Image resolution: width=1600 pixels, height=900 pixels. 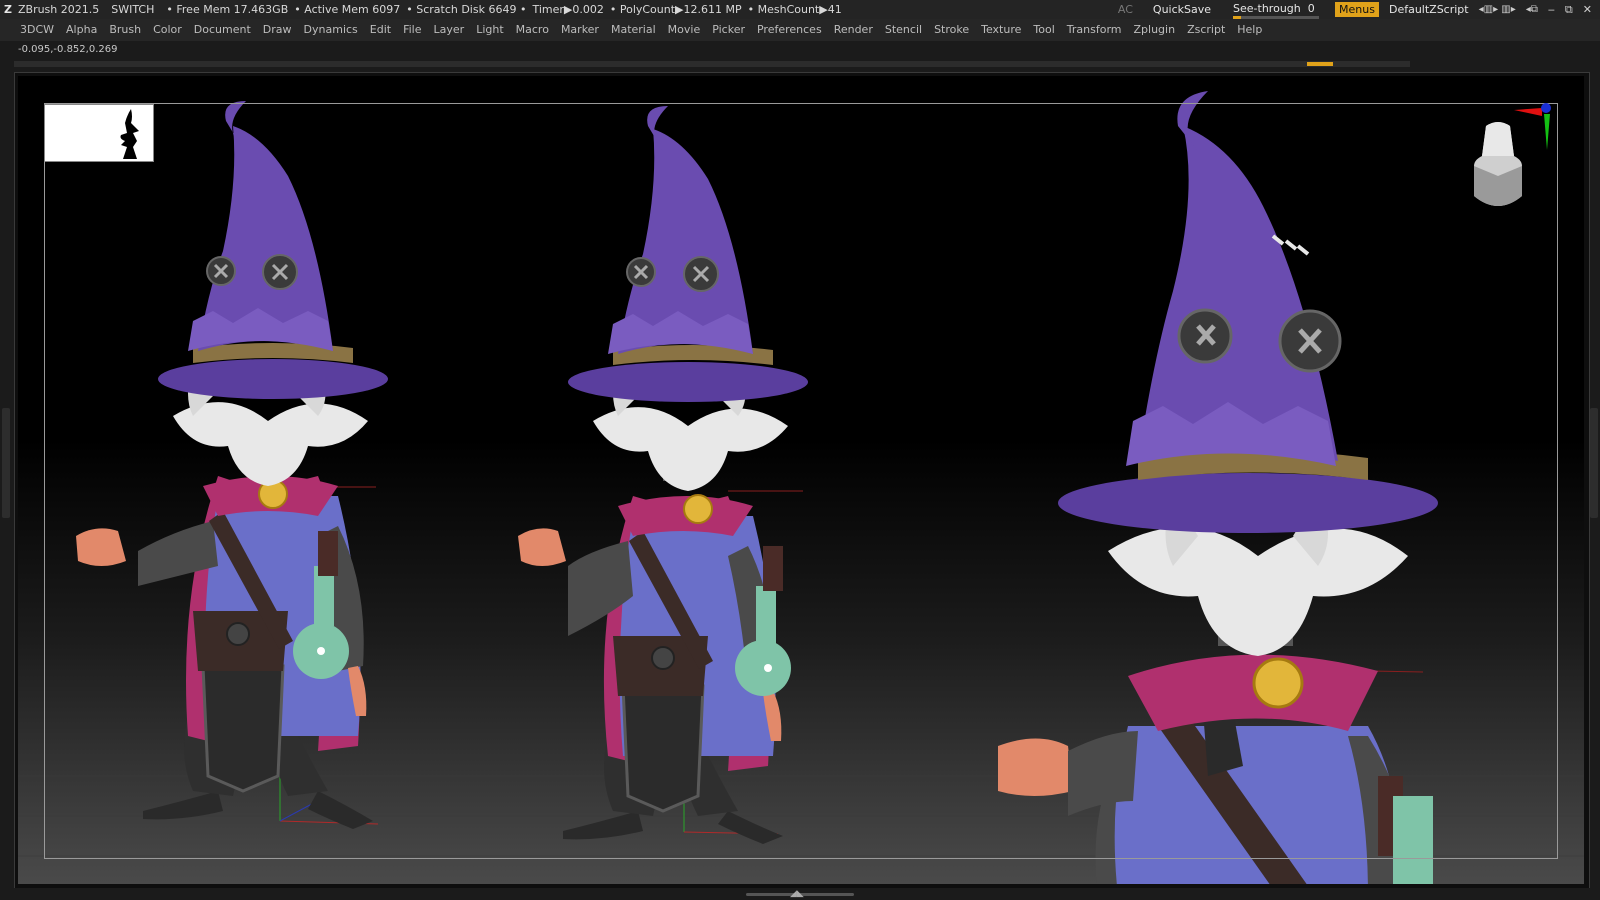 What do you see at coordinates (125, 30) in the screenshot?
I see `menu-item-brush: Brush` at bounding box center [125, 30].